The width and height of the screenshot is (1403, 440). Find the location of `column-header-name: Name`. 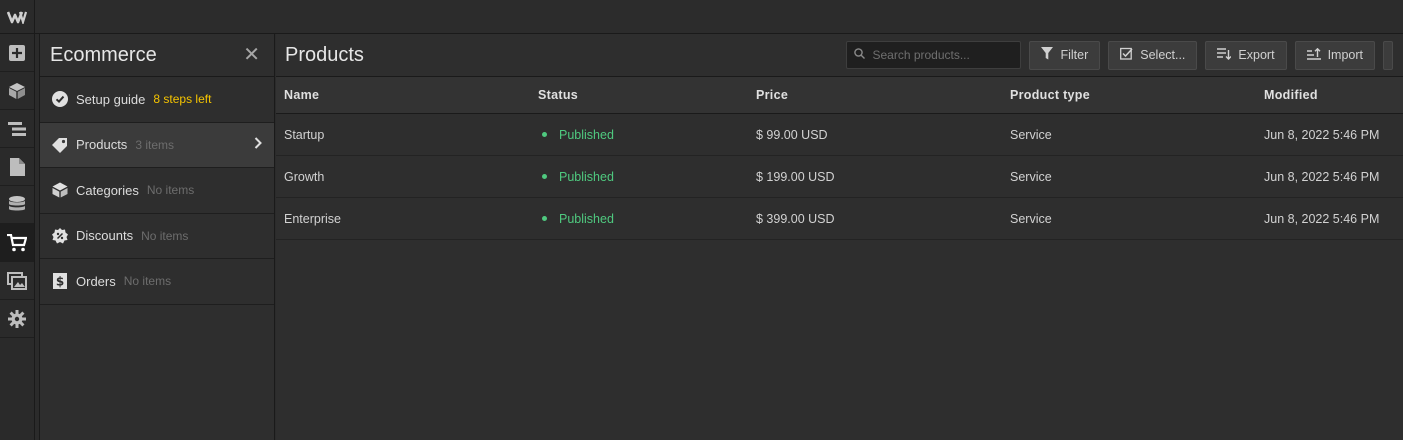

column-header-name: Name is located at coordinates (403, 95).